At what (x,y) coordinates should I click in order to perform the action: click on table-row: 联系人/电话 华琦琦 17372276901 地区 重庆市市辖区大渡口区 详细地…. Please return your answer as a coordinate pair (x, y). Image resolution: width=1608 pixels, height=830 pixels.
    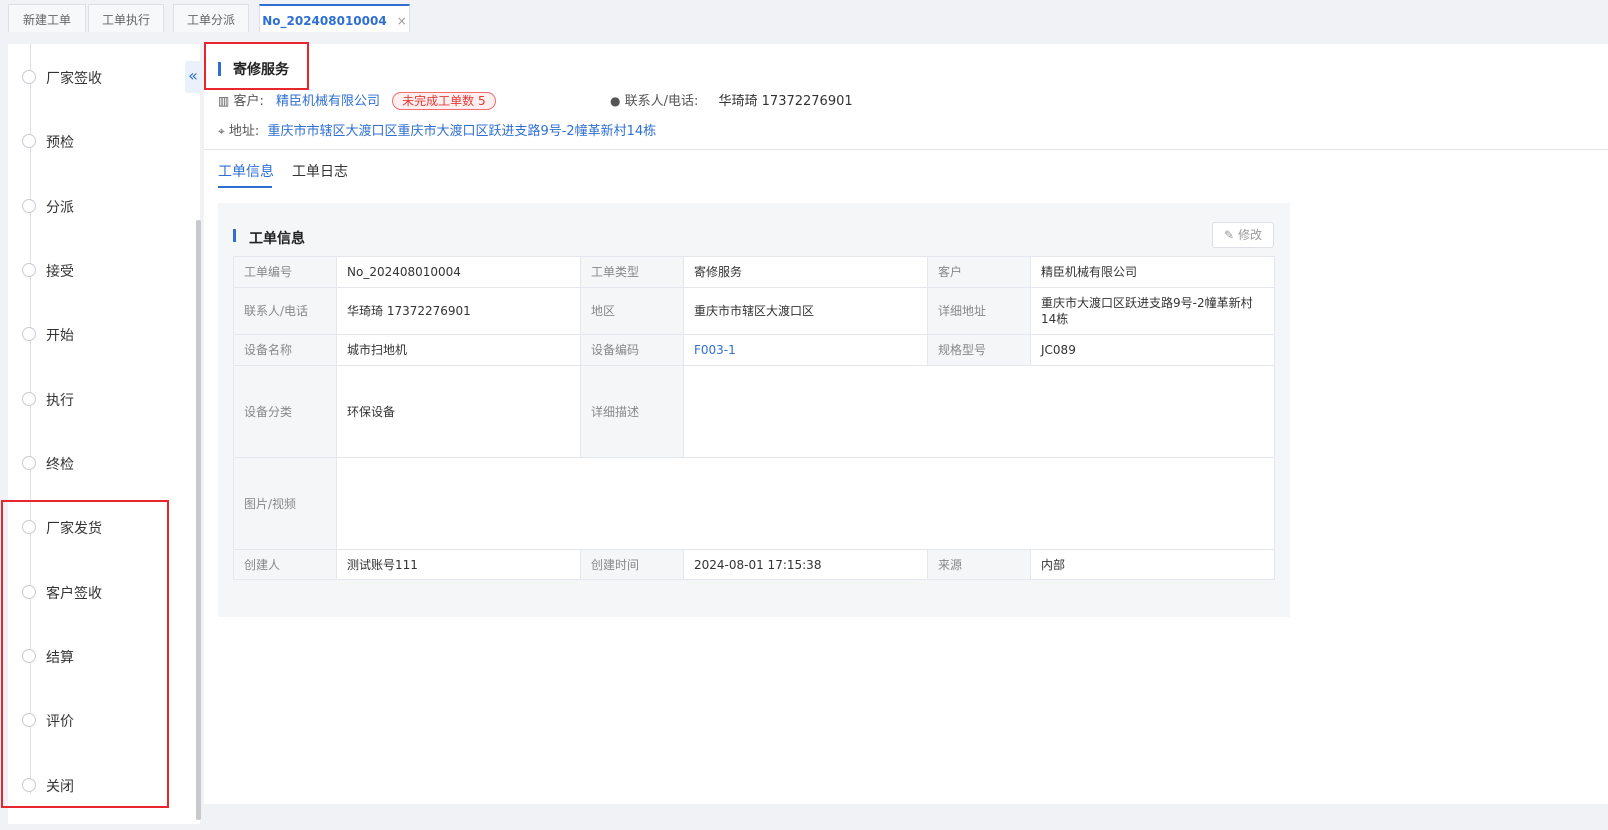
    Looking at the image, I should click on (754, 311).